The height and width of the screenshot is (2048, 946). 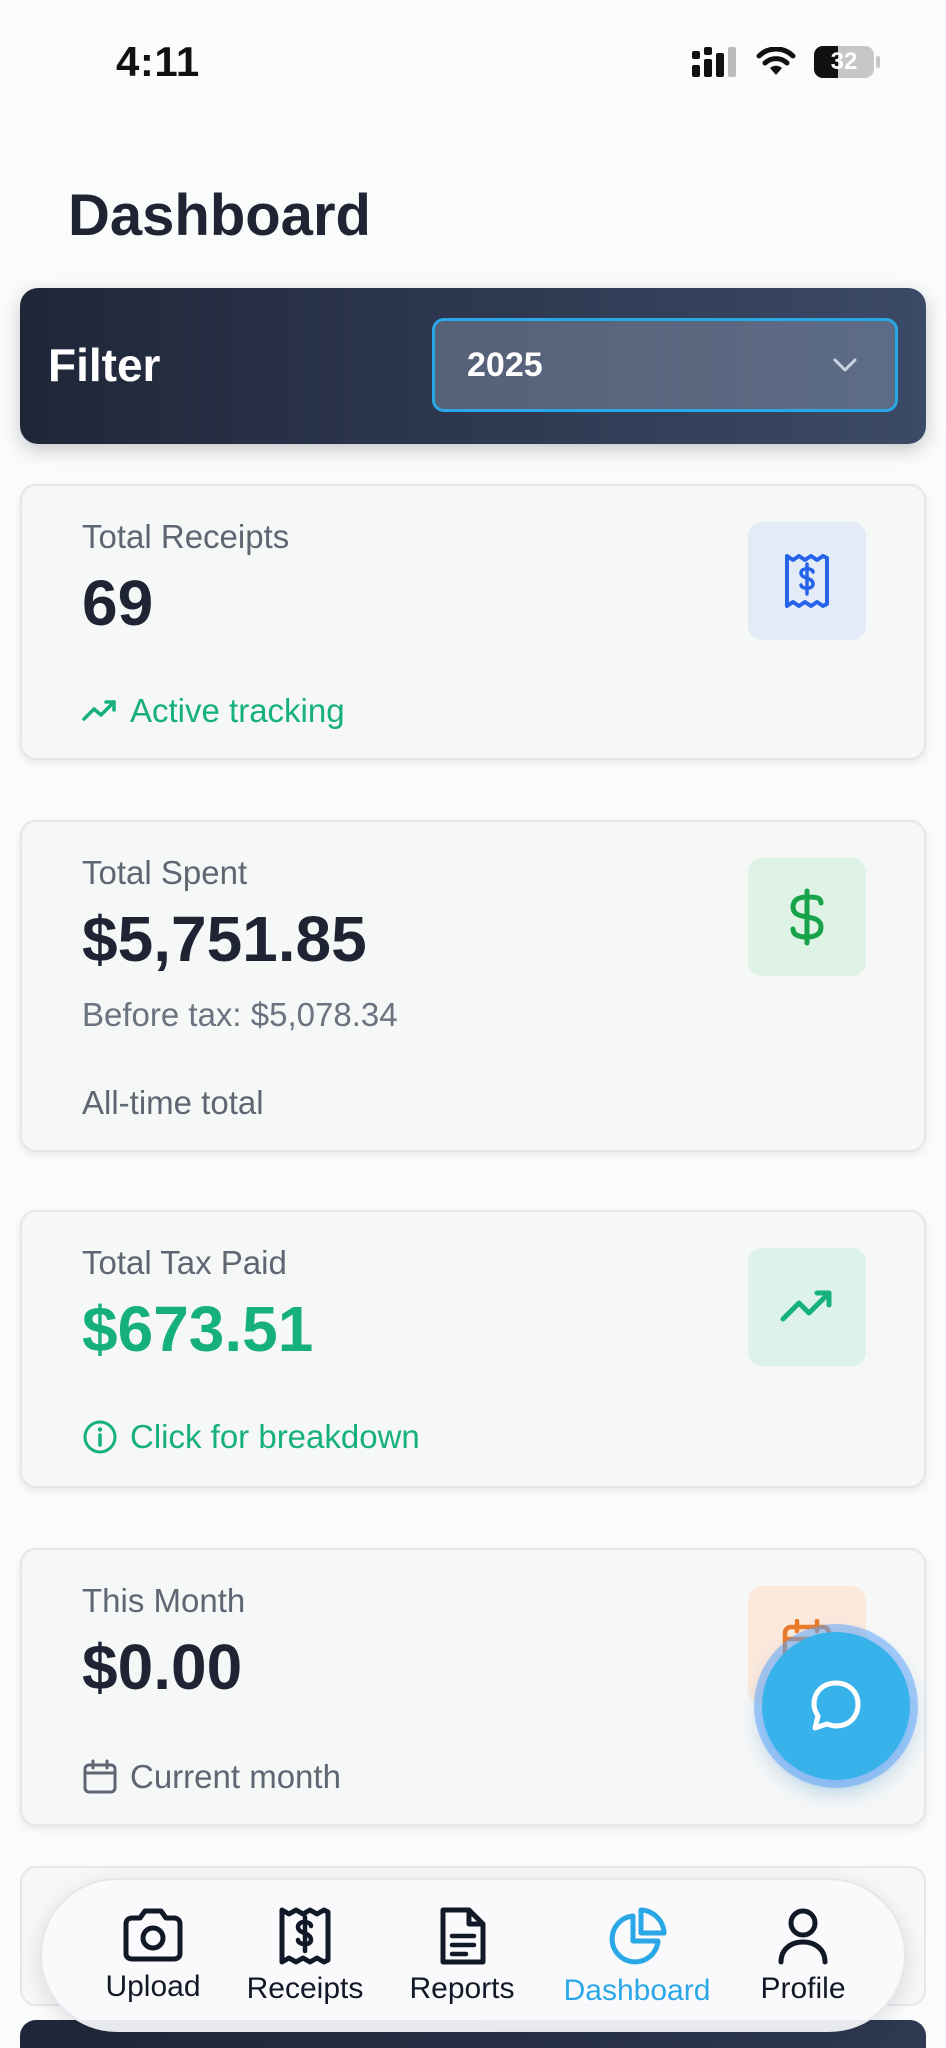 I want to click on user-icon, so click(x=803, y=1936).